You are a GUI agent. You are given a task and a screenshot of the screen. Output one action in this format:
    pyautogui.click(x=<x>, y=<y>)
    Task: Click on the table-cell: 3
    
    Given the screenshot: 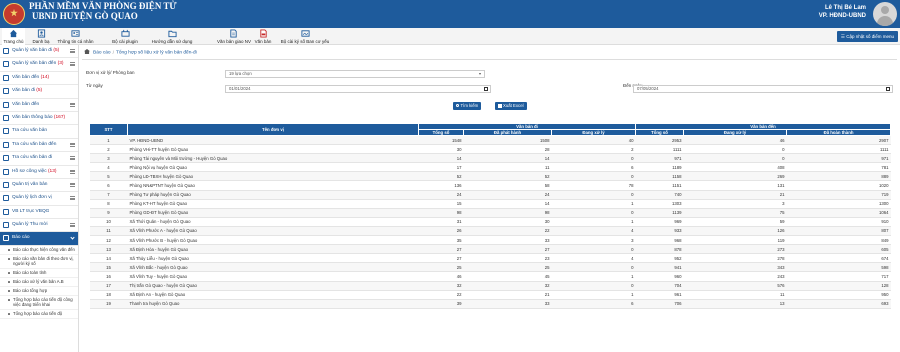 What is the action you would take?
    pyautogui.click(x=593, y=240)
    